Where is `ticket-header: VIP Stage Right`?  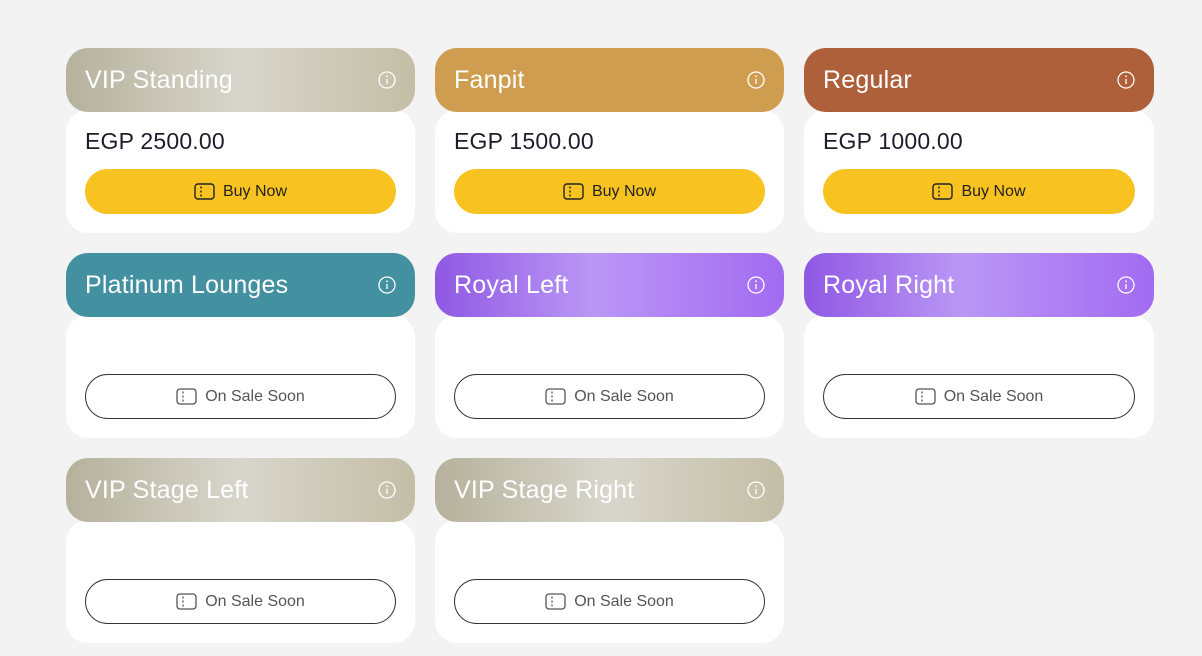
ticket-header: VIP Stage Right is located at coordinates (609, 490).